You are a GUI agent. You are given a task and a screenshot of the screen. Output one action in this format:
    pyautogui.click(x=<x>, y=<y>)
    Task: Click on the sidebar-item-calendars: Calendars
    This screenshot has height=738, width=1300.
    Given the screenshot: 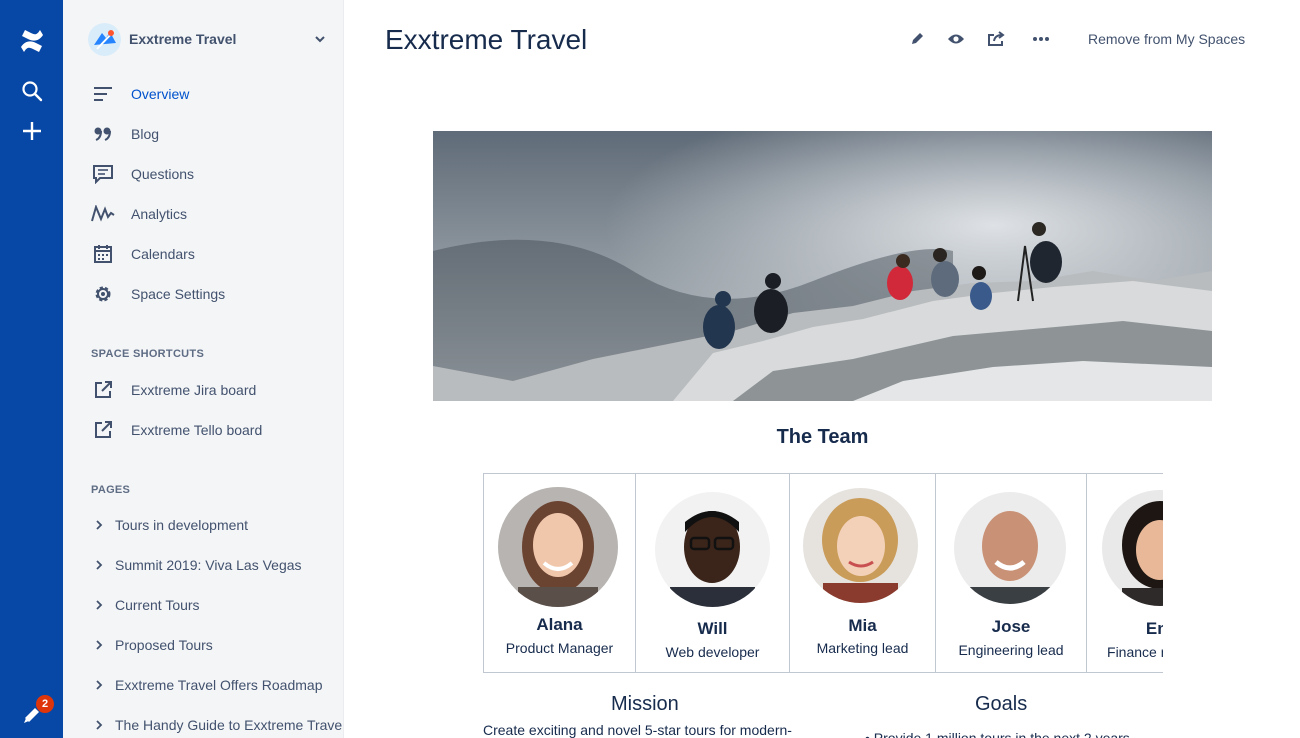 What is the action you would take?
    pyautogui.click(x=213, y=254)
    